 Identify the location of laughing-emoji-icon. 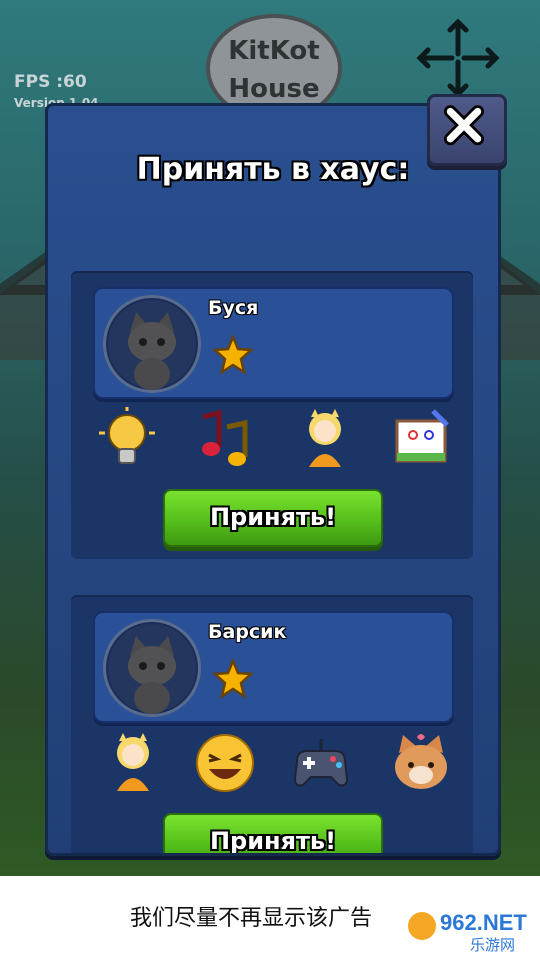
(225, 763).